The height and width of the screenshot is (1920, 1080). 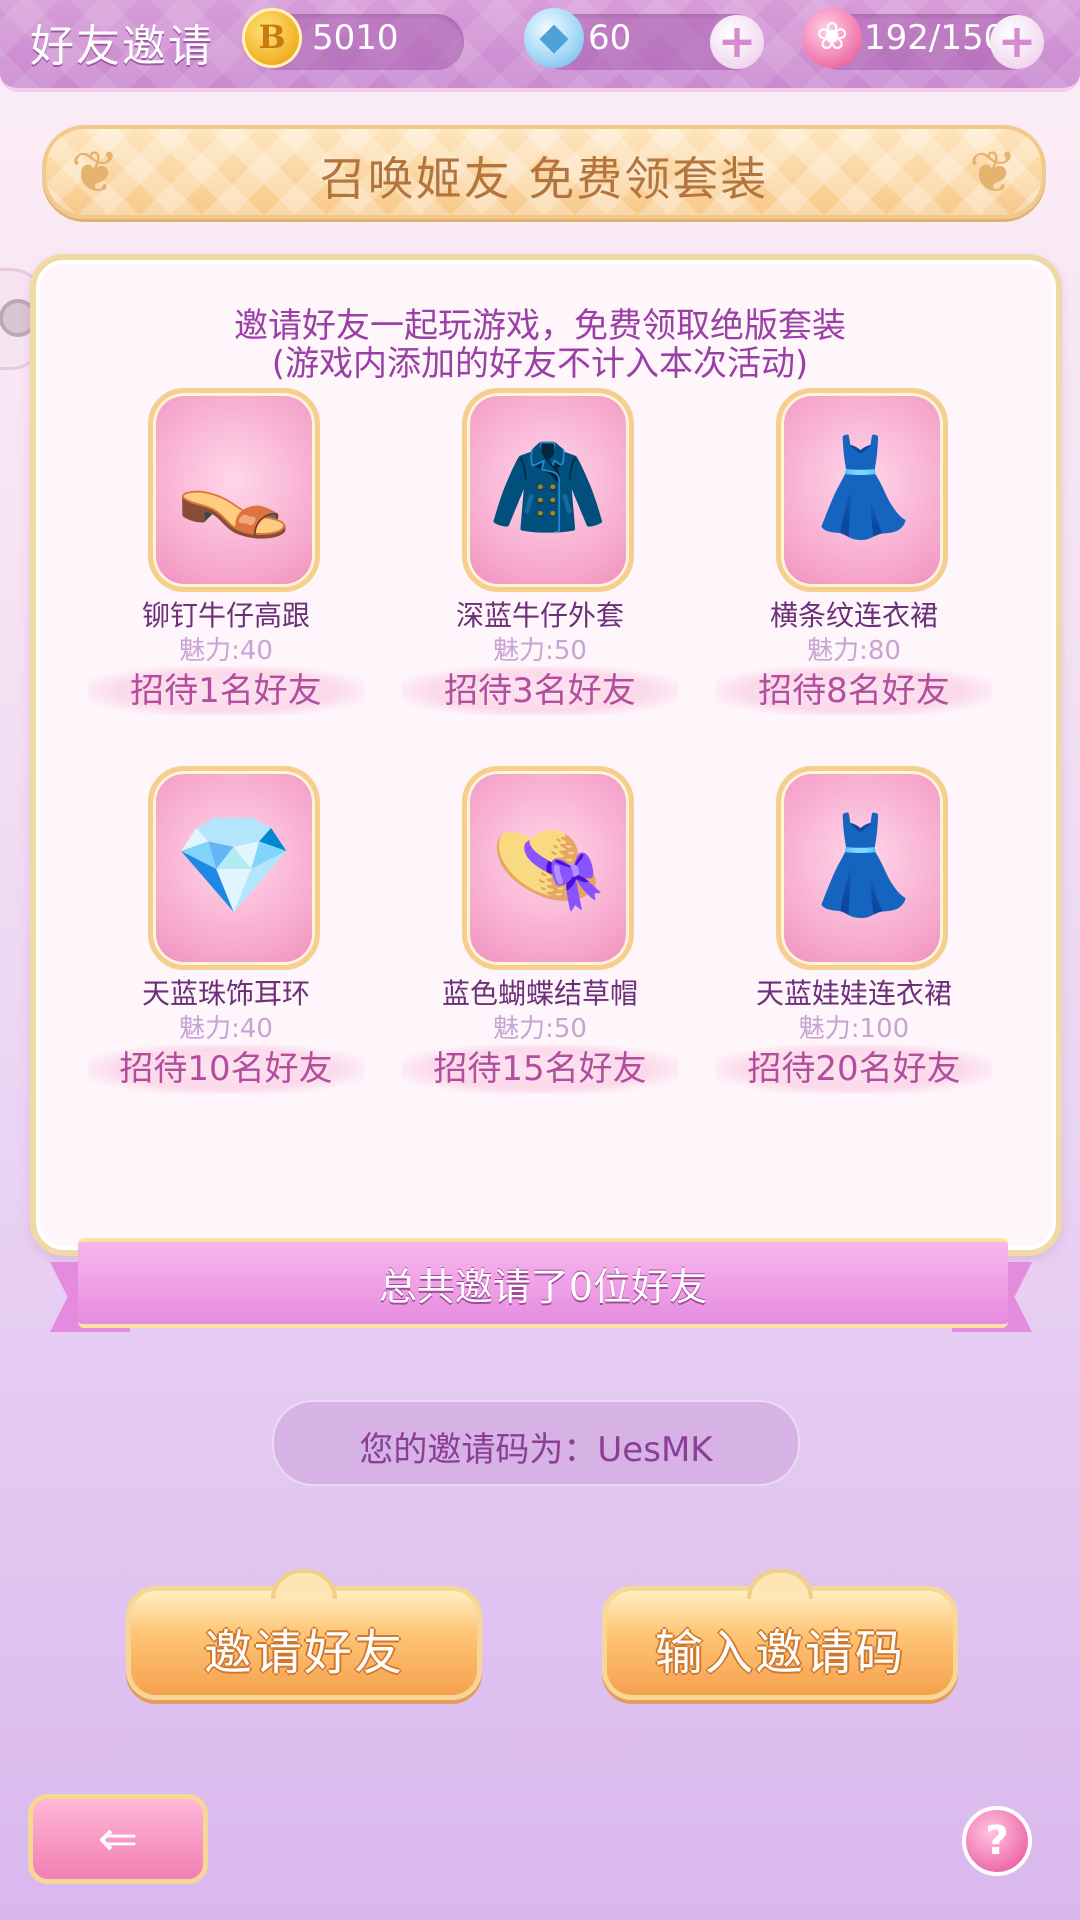 I want to click on reward-item: 🧥 深蓝牛仔外套 魅力:50 招待3名好友, so click(x=540, y=558).